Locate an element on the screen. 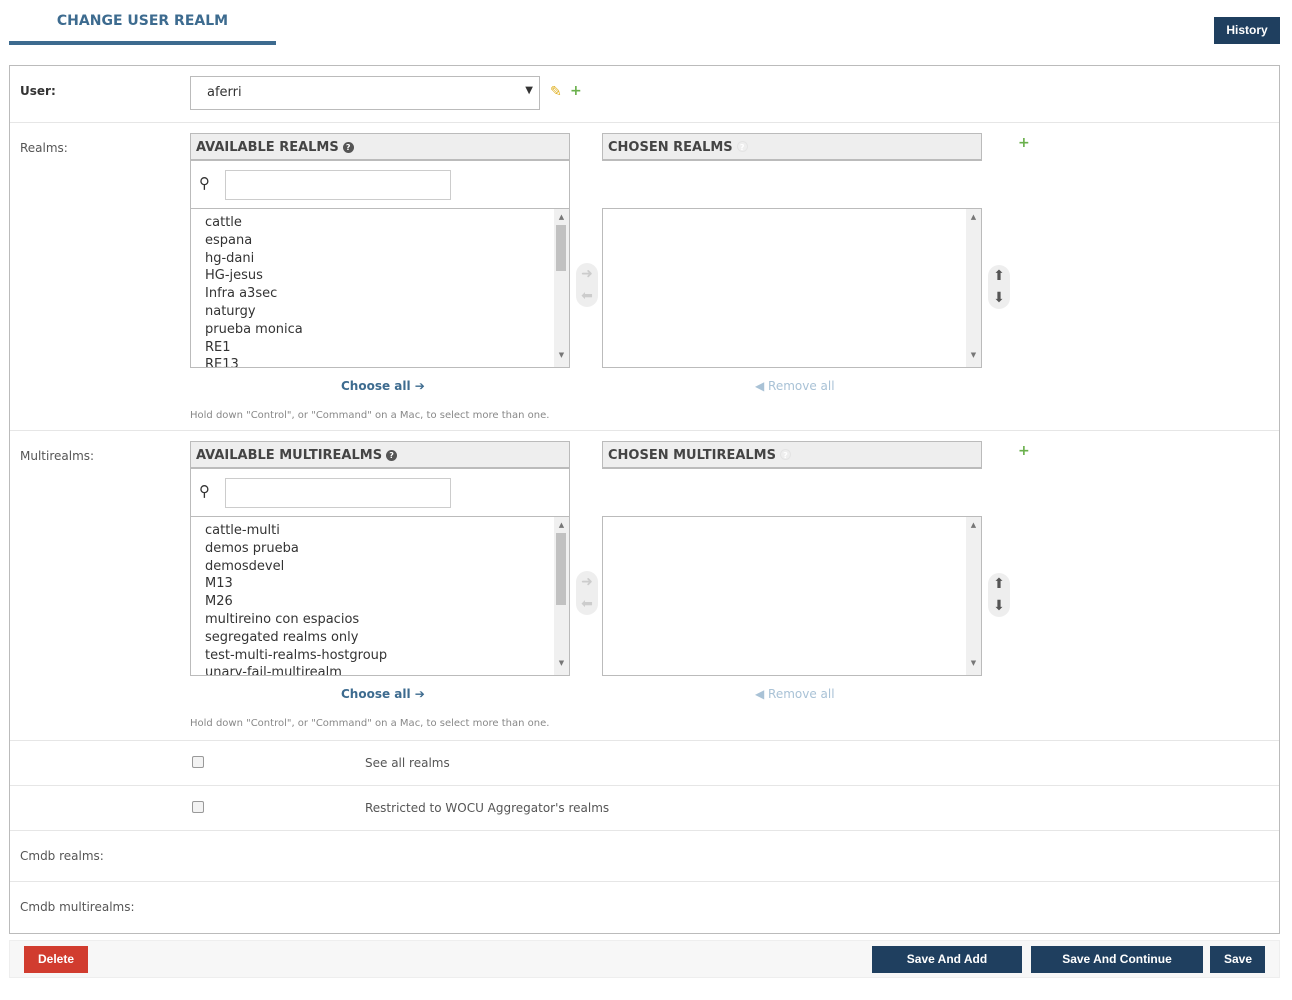 The height and width of the screenshot is (1000, 1292). chosen-realms-title: CHOSEN REALMS is located at coordinates (670, 147).